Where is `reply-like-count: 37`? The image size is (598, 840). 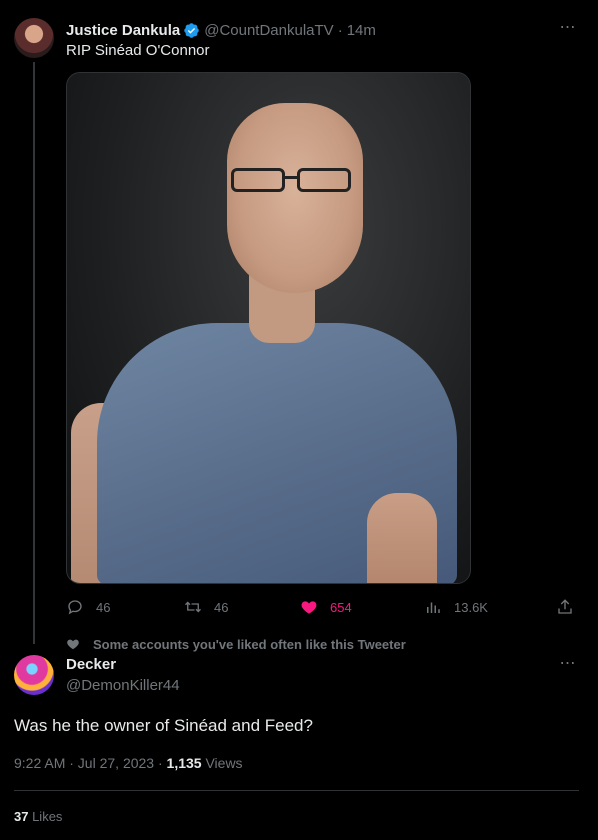 reply-like-count: 37 is located at coordinates (21, 816).